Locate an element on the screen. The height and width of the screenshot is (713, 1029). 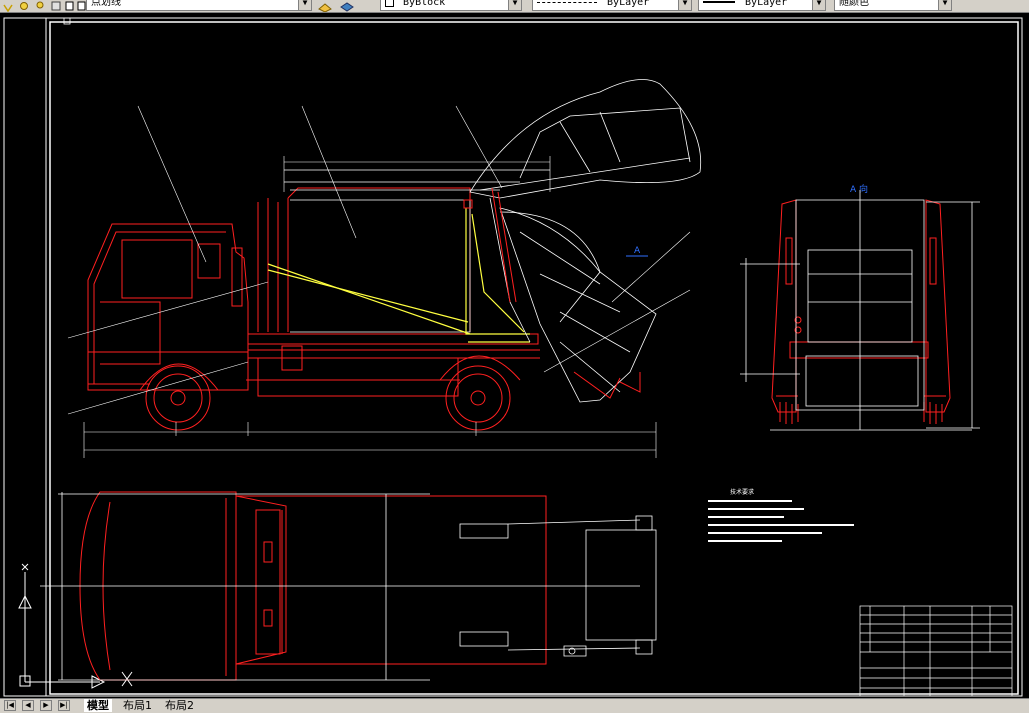
canvas-corner-marker is located at coordinates (67, 21).